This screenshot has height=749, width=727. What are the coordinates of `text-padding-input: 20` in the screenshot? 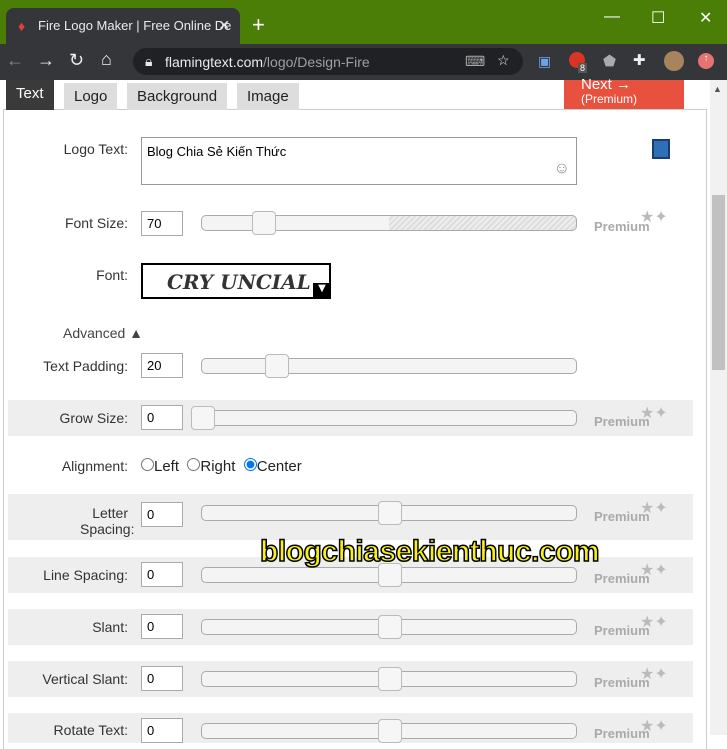 It's located at (162, 365).